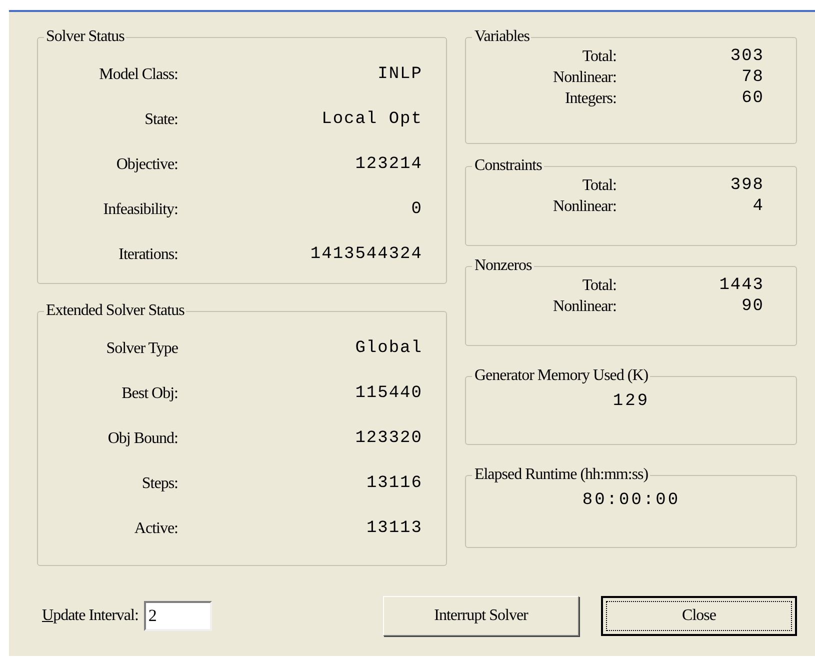 Image resolution: width=815 pixels, height=668 pixels. What do you see at coordinates (149, 394) in the screenshot?
I see `field-label: Best Obj:` at bounding box center [149, 394].